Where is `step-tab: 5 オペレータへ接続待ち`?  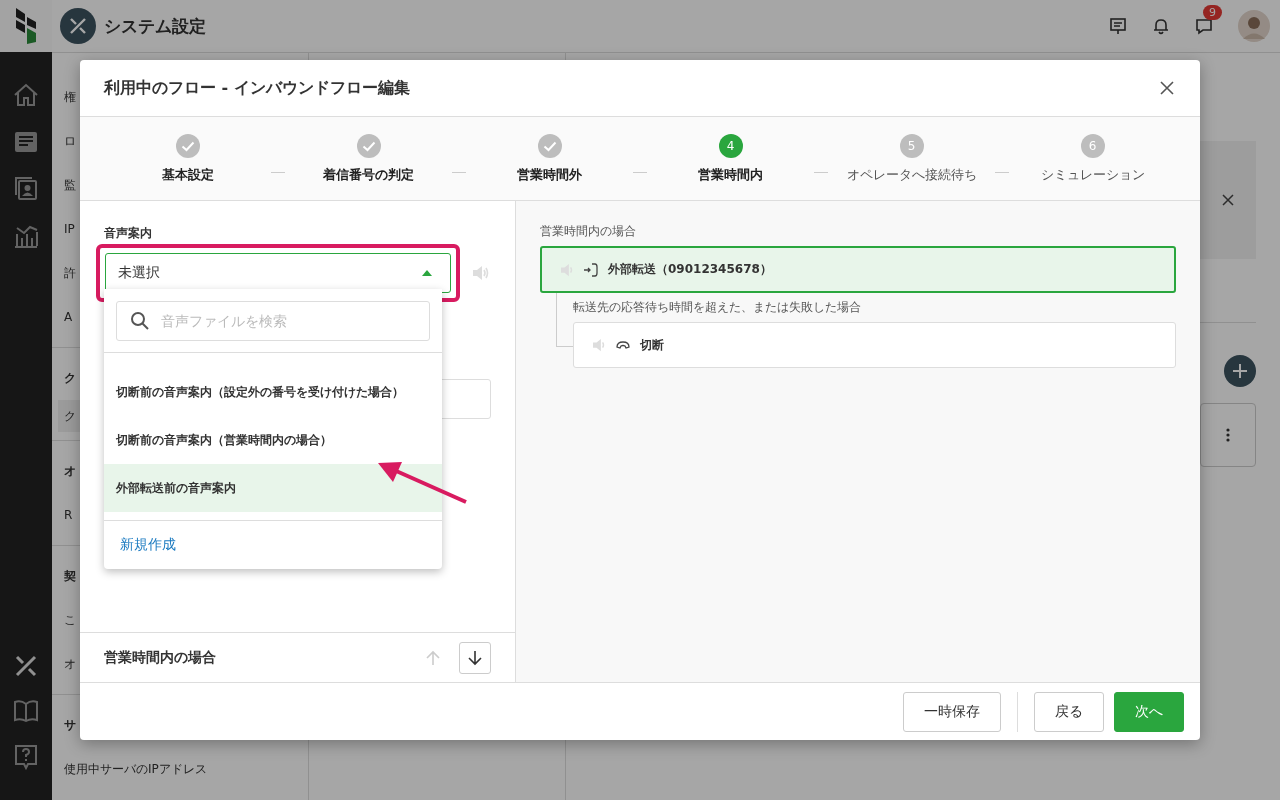
step-tab: 5 オペレータへ接続待ち is located at coordinates (911, 158).